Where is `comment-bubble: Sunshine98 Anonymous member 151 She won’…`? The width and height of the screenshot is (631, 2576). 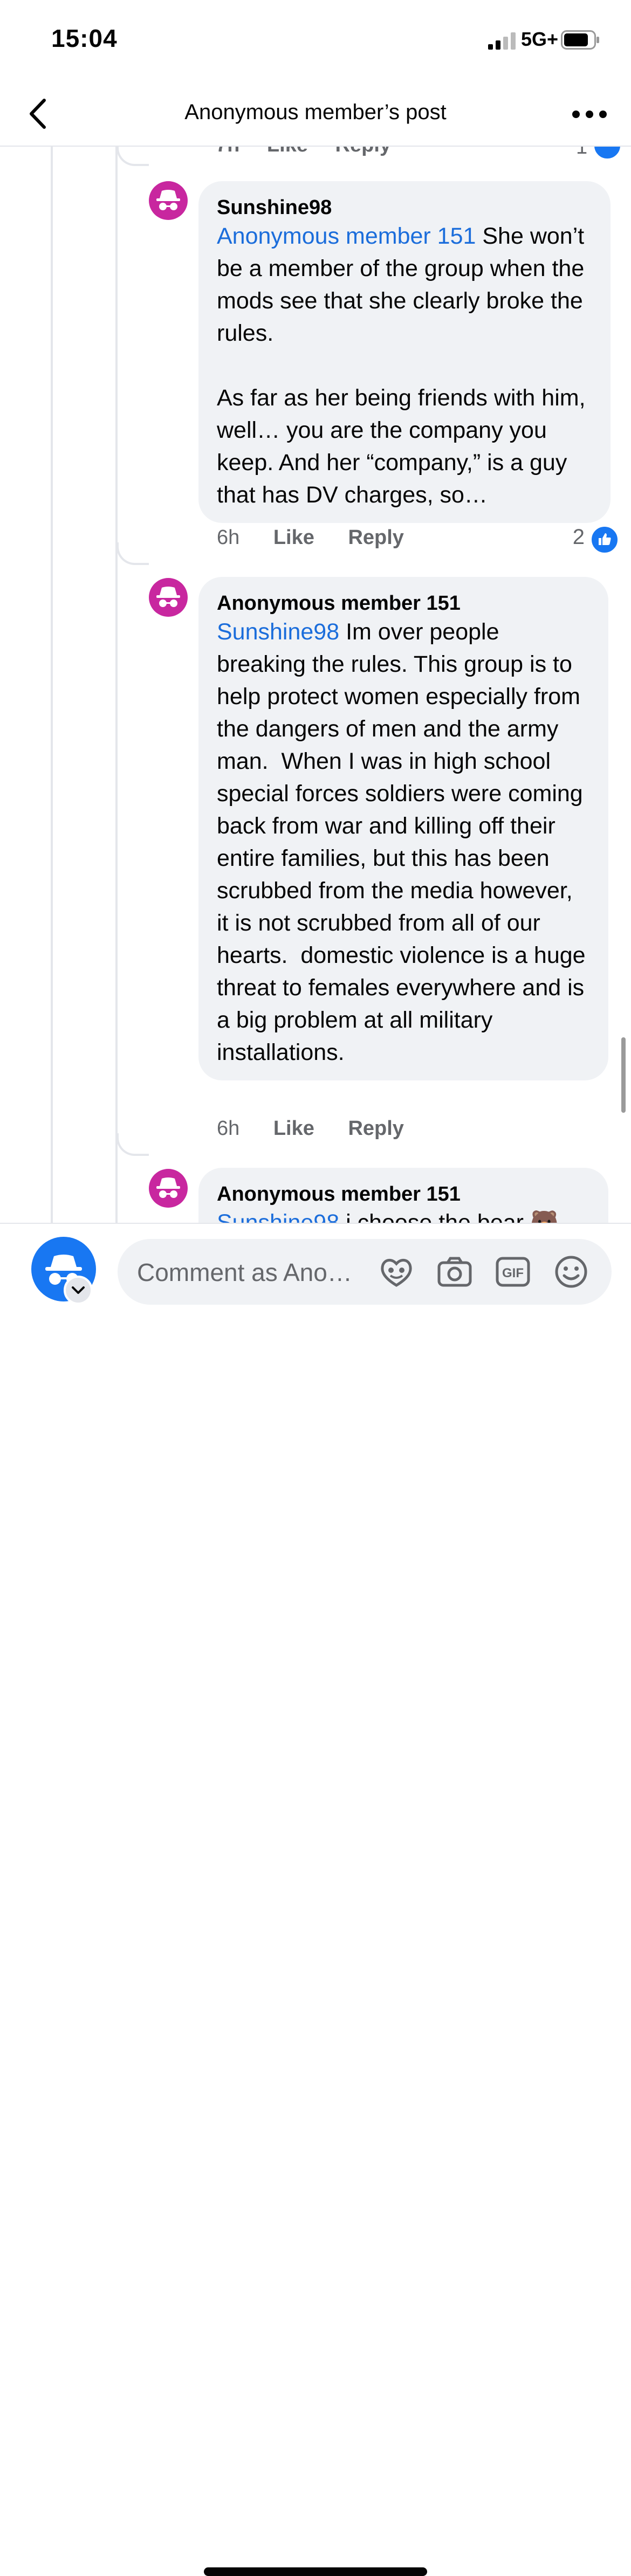 comment-bubble: Sunshine98 Anonymous member 151 She won’… is located at coordinates (404, 352).